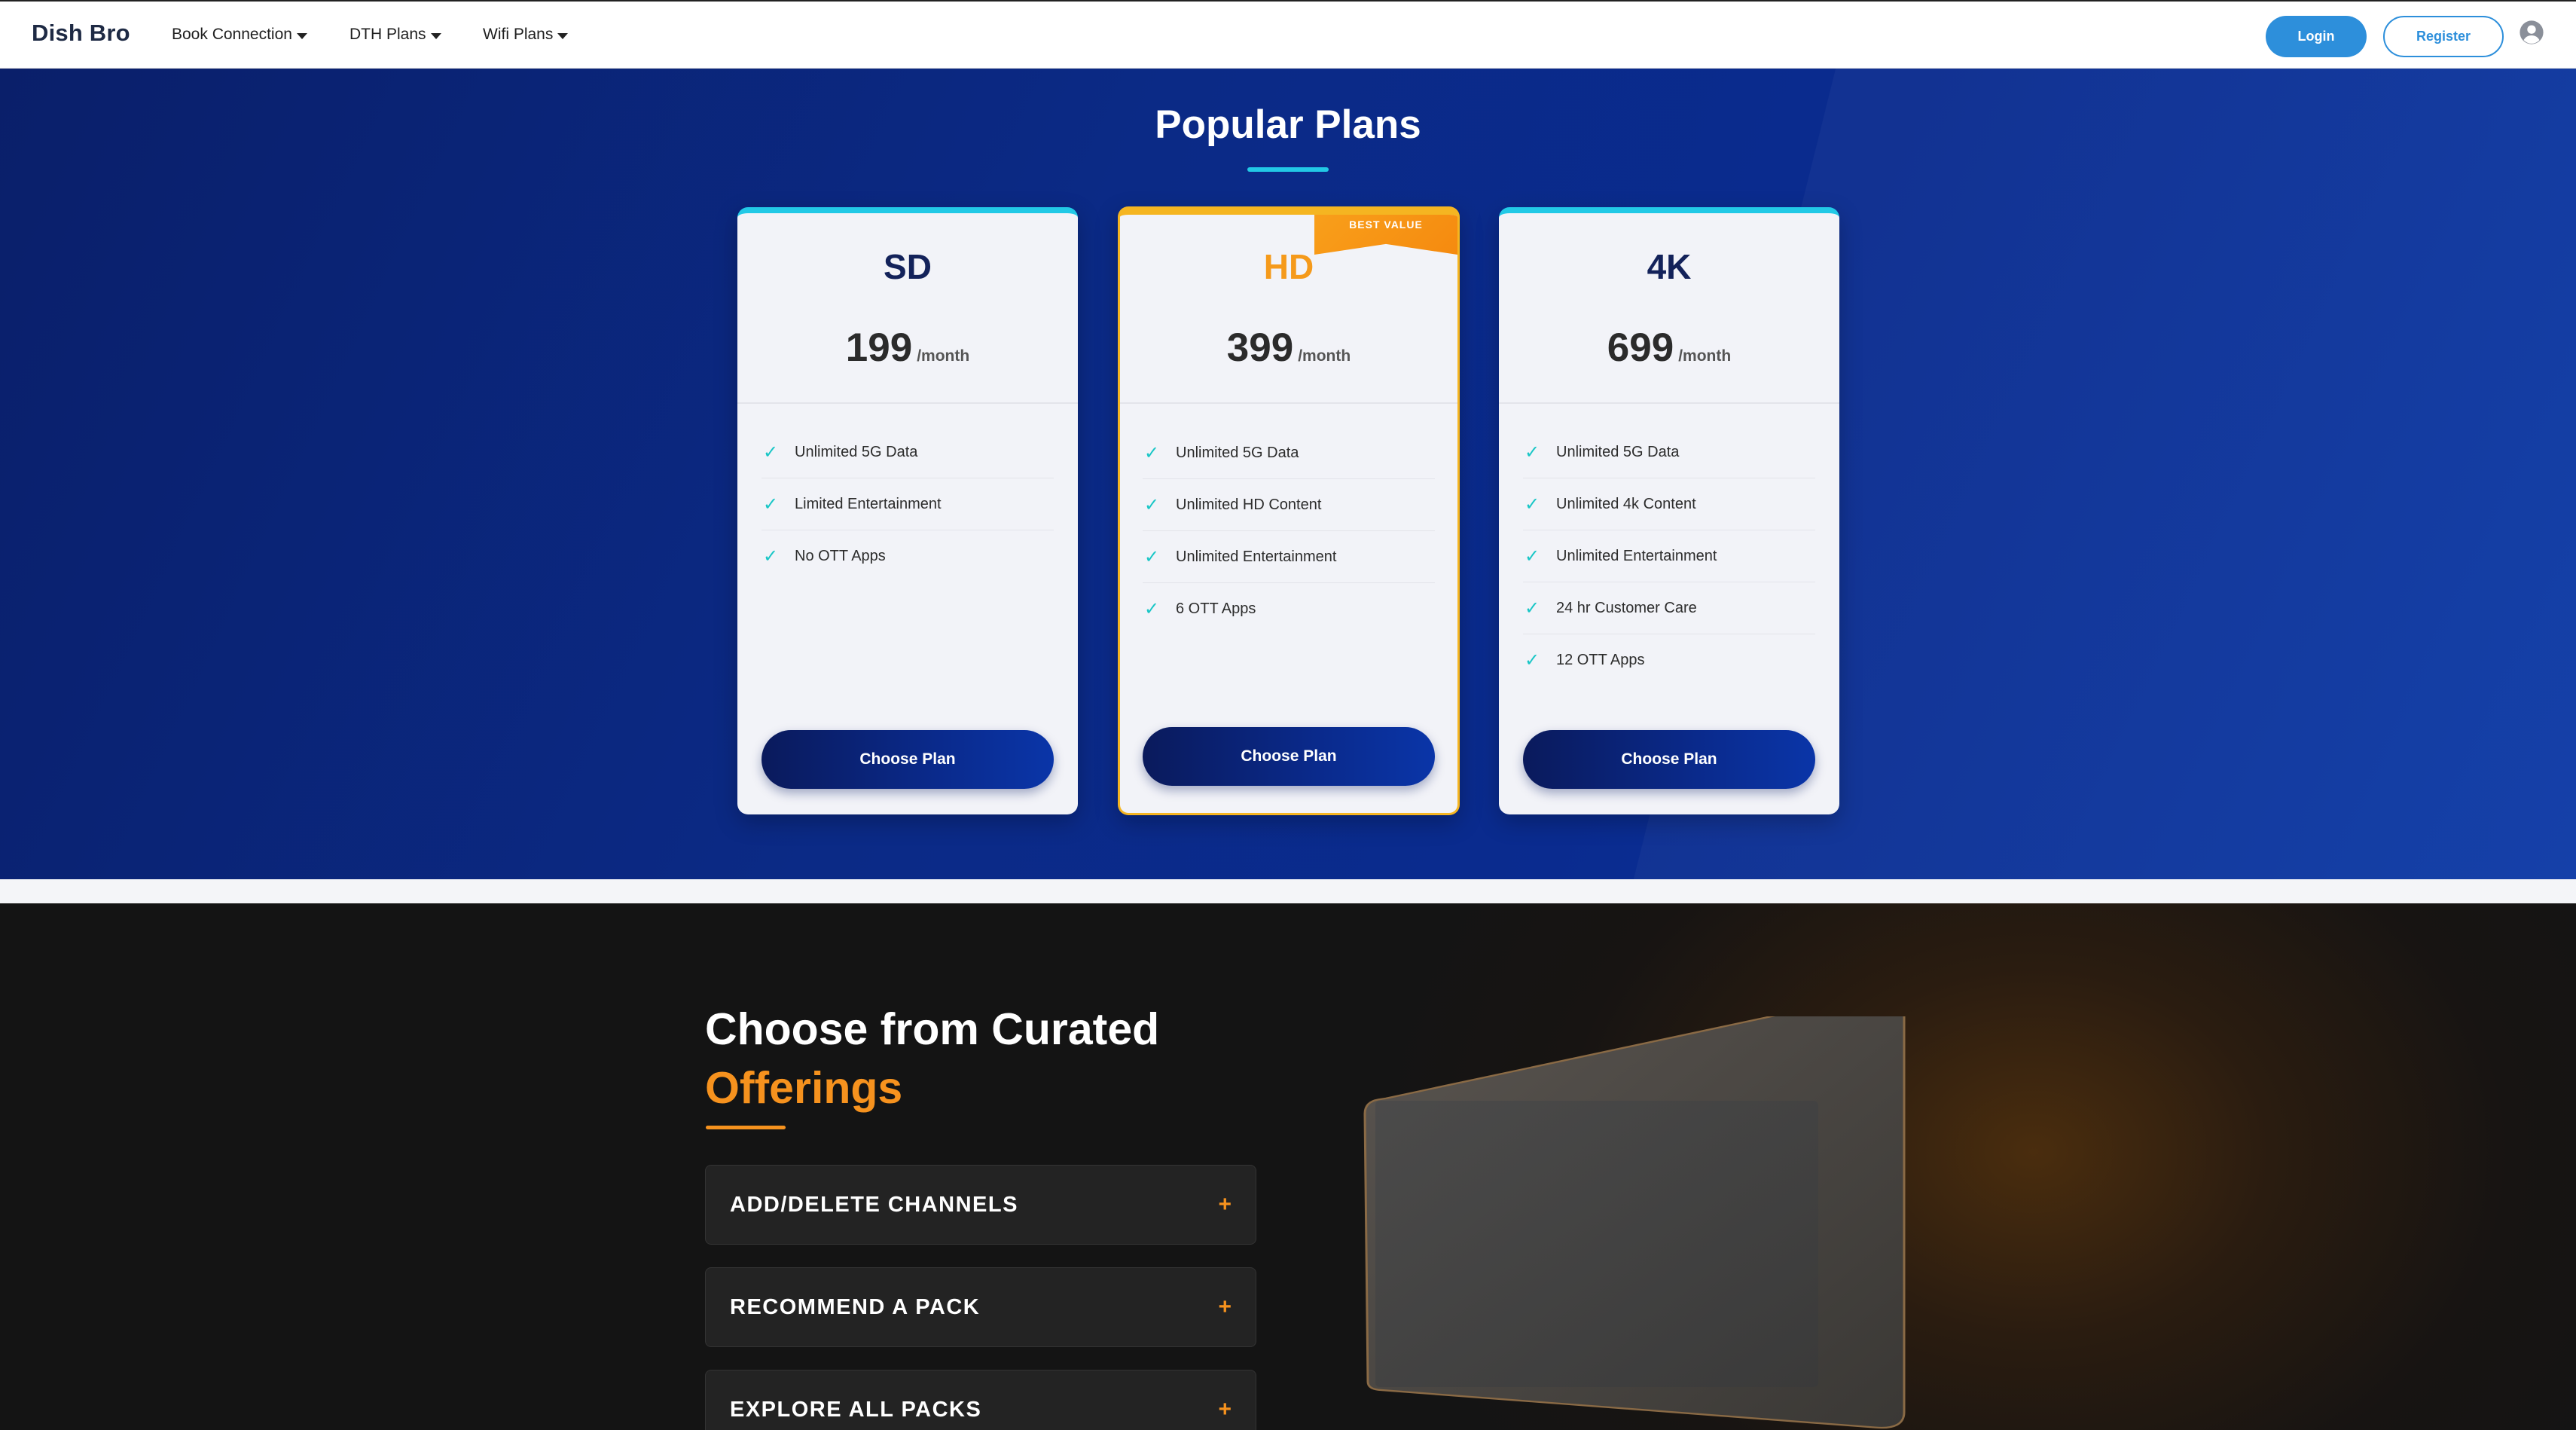 The width and height of the screenshot is (2576, 1430). I want to click on curated-title: Choose from Curated Offerings, so click(932, 1058).